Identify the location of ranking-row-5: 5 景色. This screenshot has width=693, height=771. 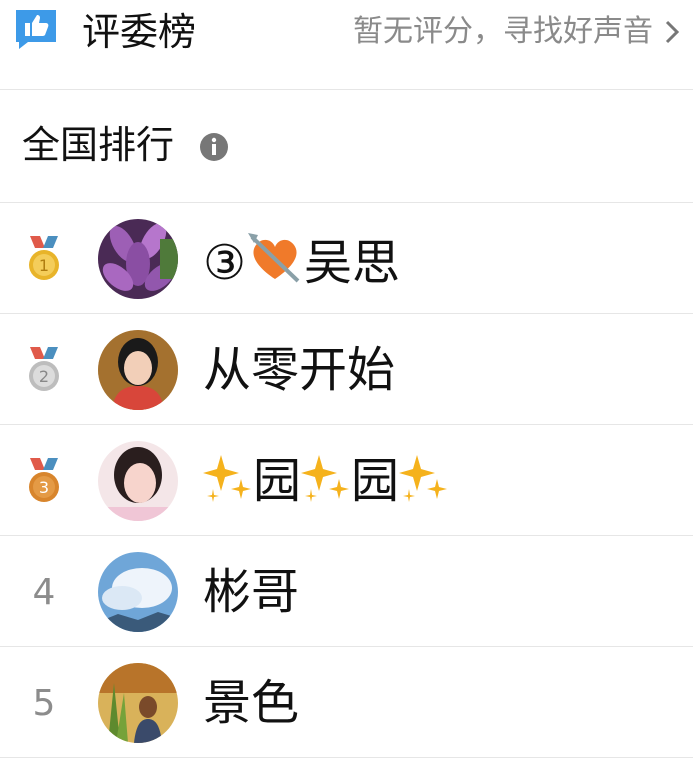
(346, 702).